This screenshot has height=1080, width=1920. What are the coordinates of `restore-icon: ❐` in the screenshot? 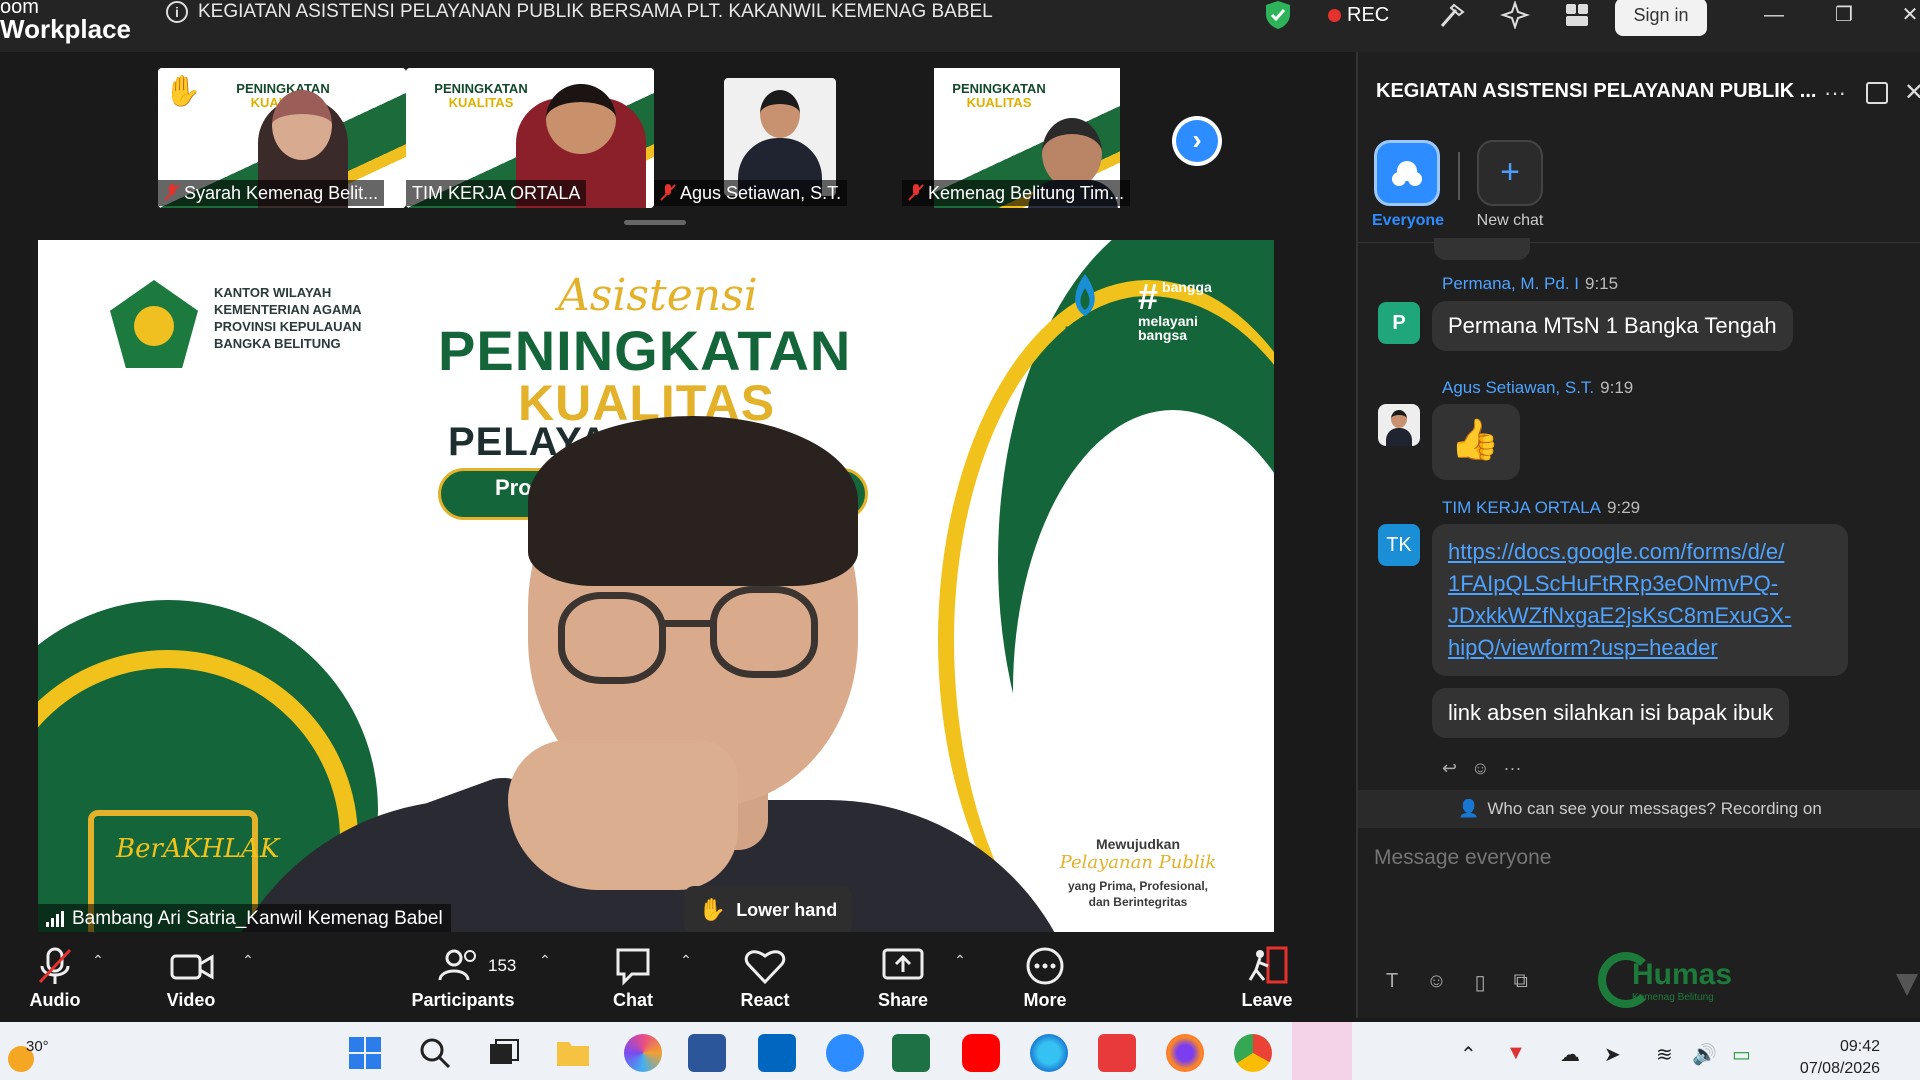 It's located at (1844, 17).